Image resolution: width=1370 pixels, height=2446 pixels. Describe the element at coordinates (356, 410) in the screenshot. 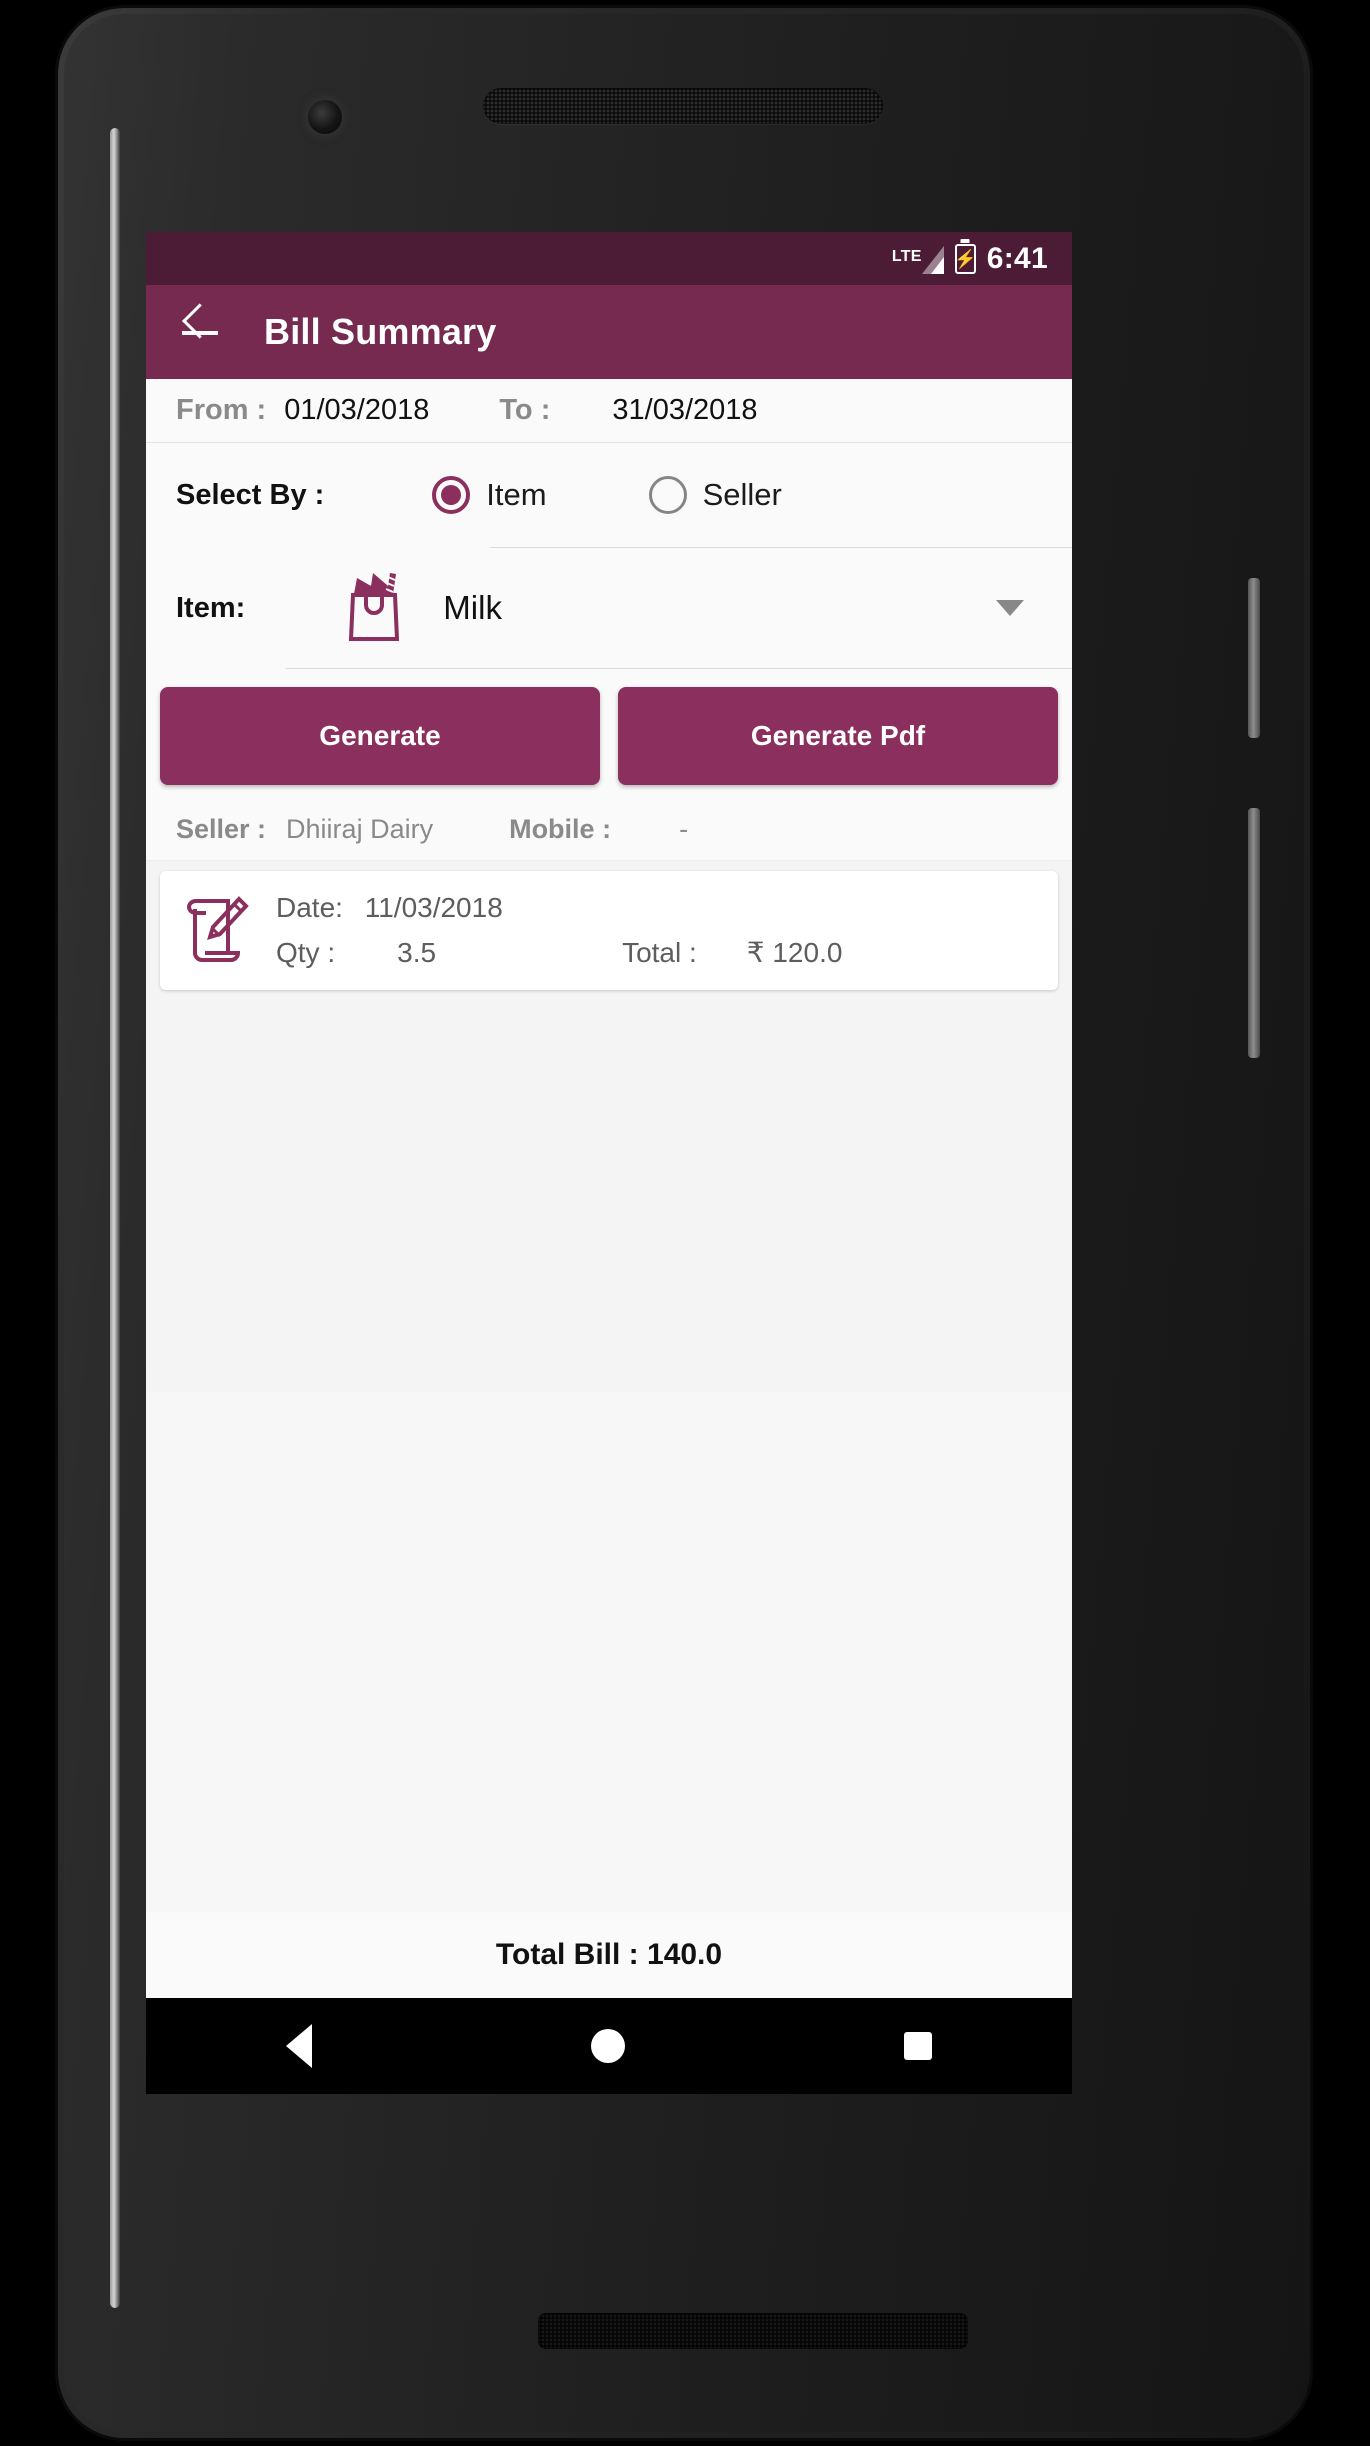

I see `from-date-value: 01/03/2018` at that location.